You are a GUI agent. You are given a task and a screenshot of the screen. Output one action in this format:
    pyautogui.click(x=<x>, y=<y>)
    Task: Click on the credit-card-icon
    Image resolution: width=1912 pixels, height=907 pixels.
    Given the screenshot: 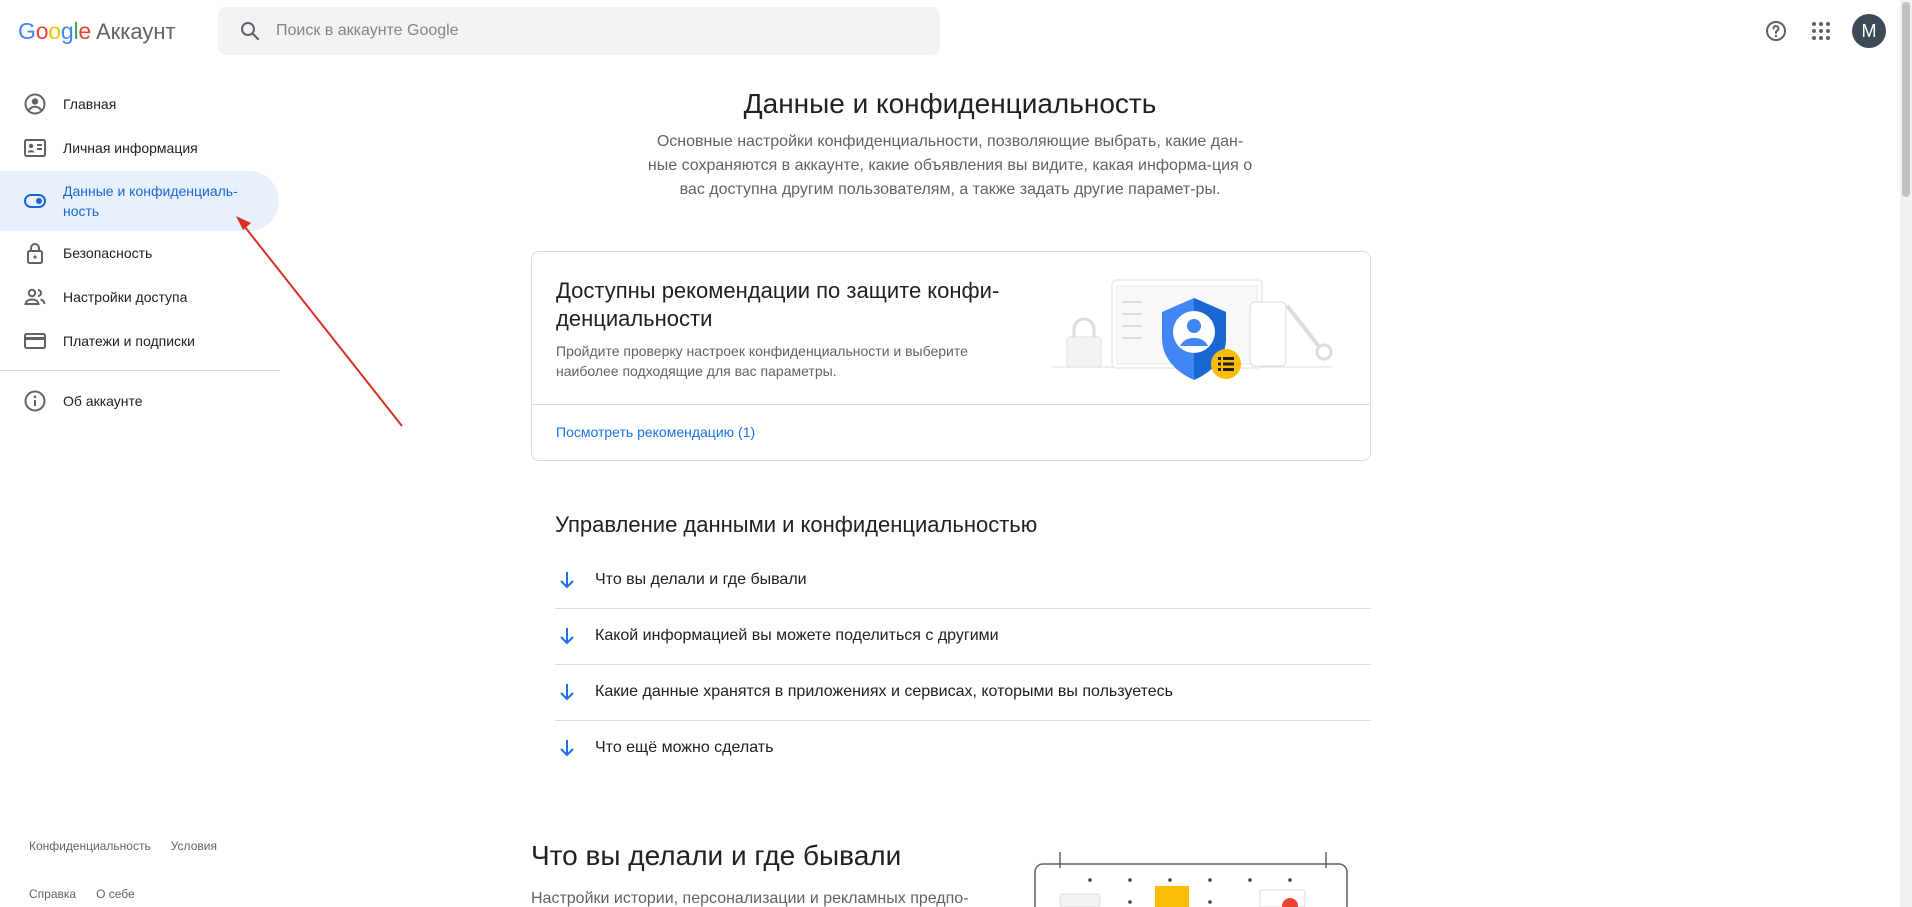 What is the action you would take?
    pyautogui.click(x=35, y=341)
    